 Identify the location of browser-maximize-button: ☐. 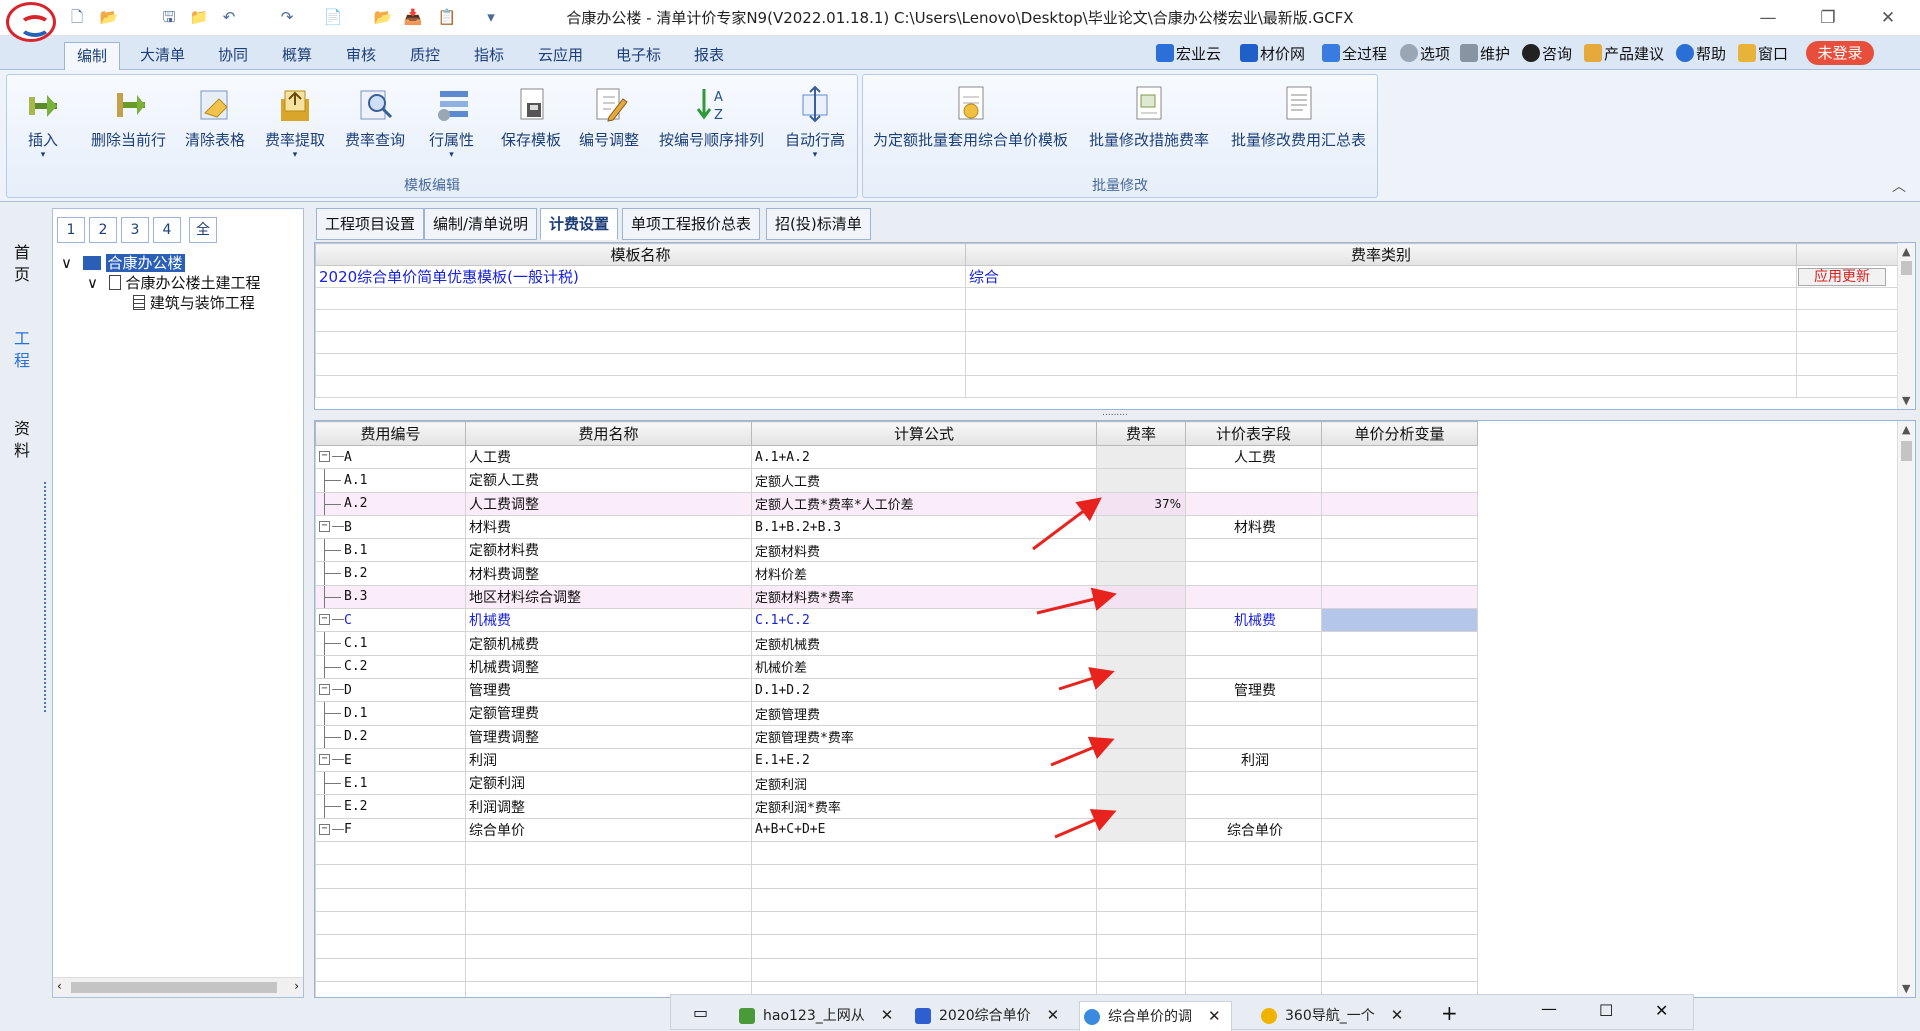
(1606, 1010).